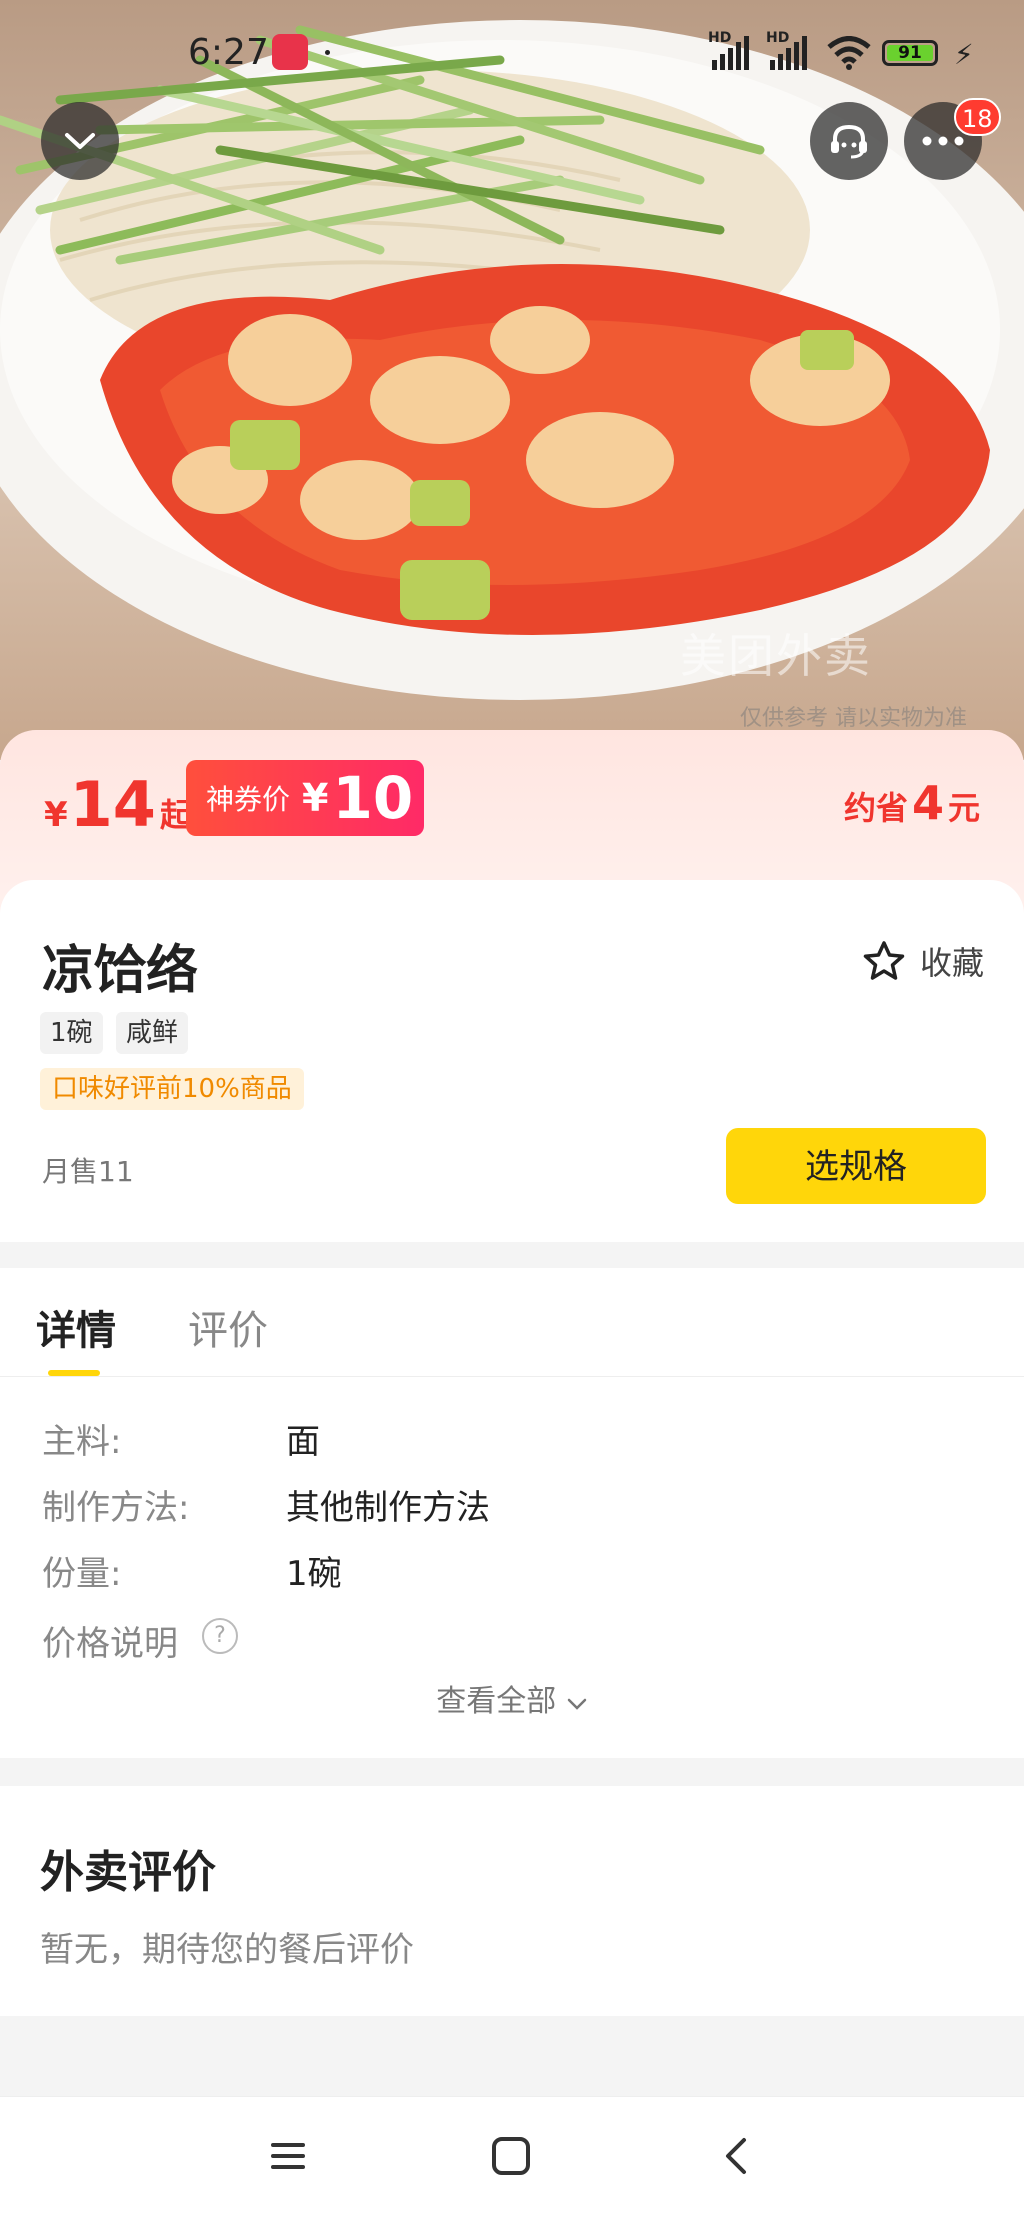 This screenshot has height=2220, width=1024. I want to click on chevron-down-small-icon, so click(577, 1704).